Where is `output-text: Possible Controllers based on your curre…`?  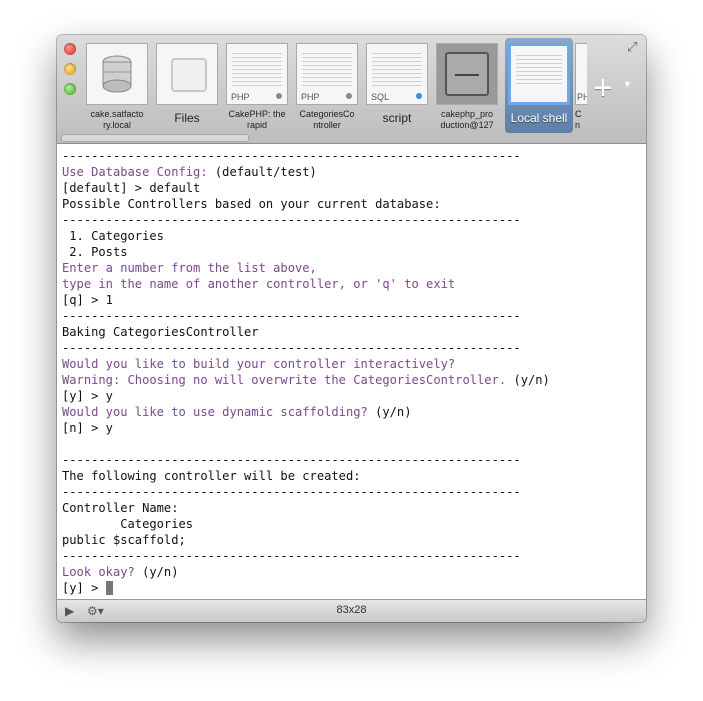 output-text: Possible Controllers based on your curre… is located at coordinates (251, 204).